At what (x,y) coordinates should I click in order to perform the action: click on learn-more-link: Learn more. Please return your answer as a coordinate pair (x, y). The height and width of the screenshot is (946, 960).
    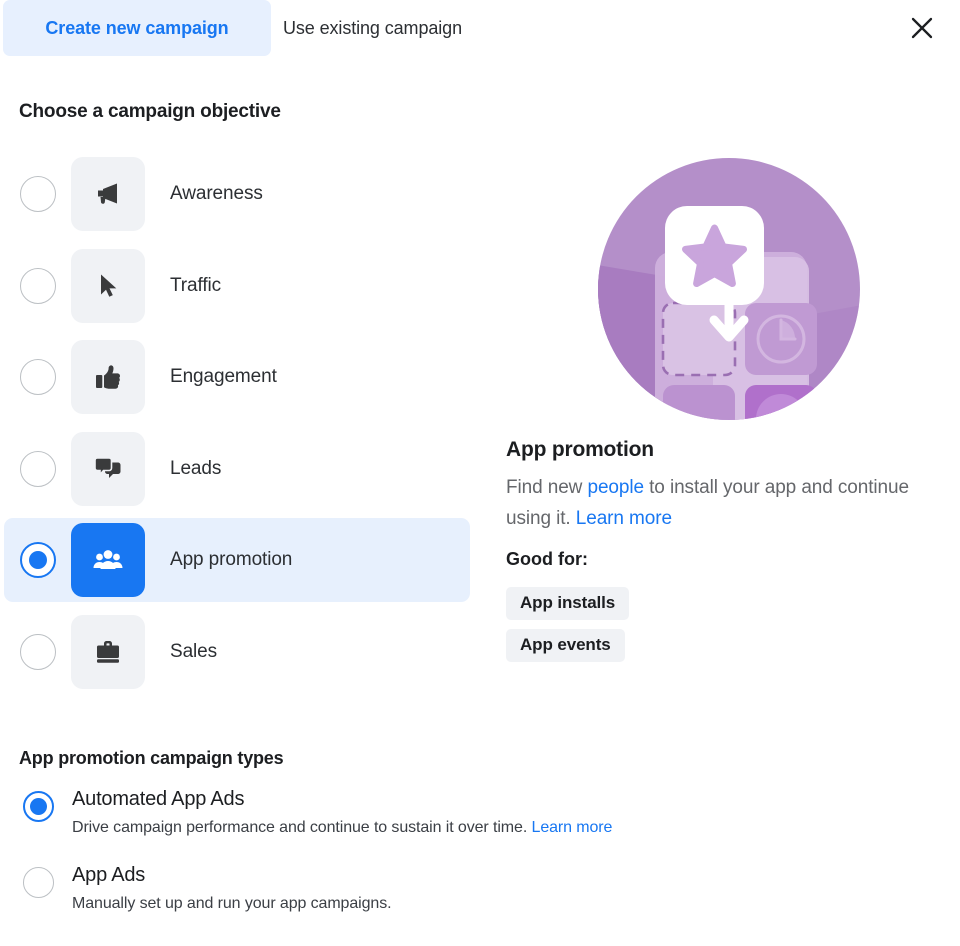
    Looking at the image, I should click on (624, 518).